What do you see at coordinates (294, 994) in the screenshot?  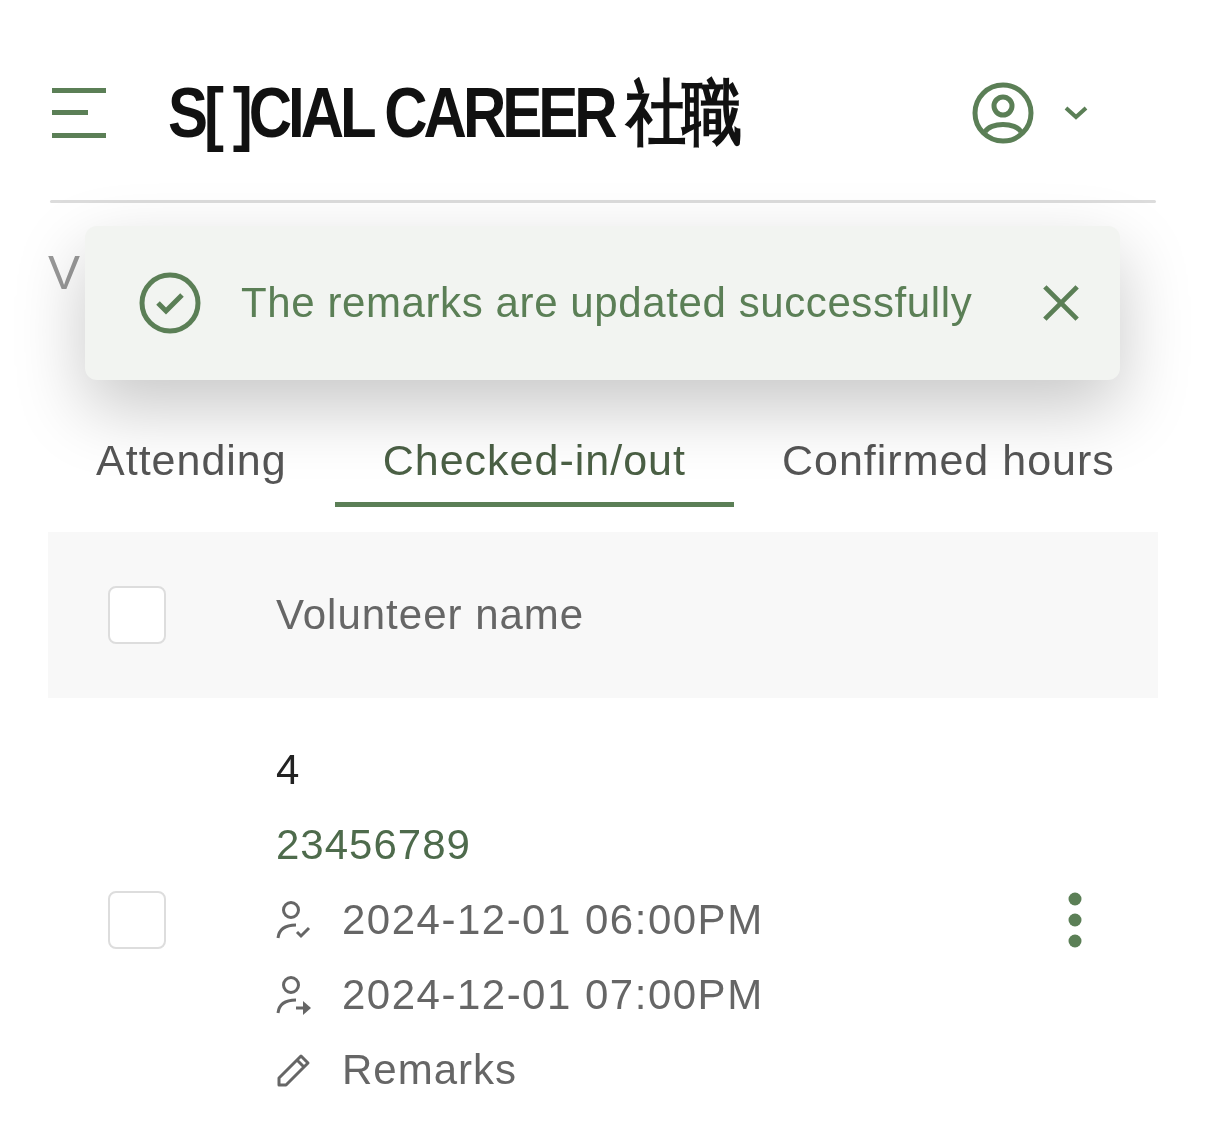 I see `person-arrow-icon` at bounding box center [294, 994].